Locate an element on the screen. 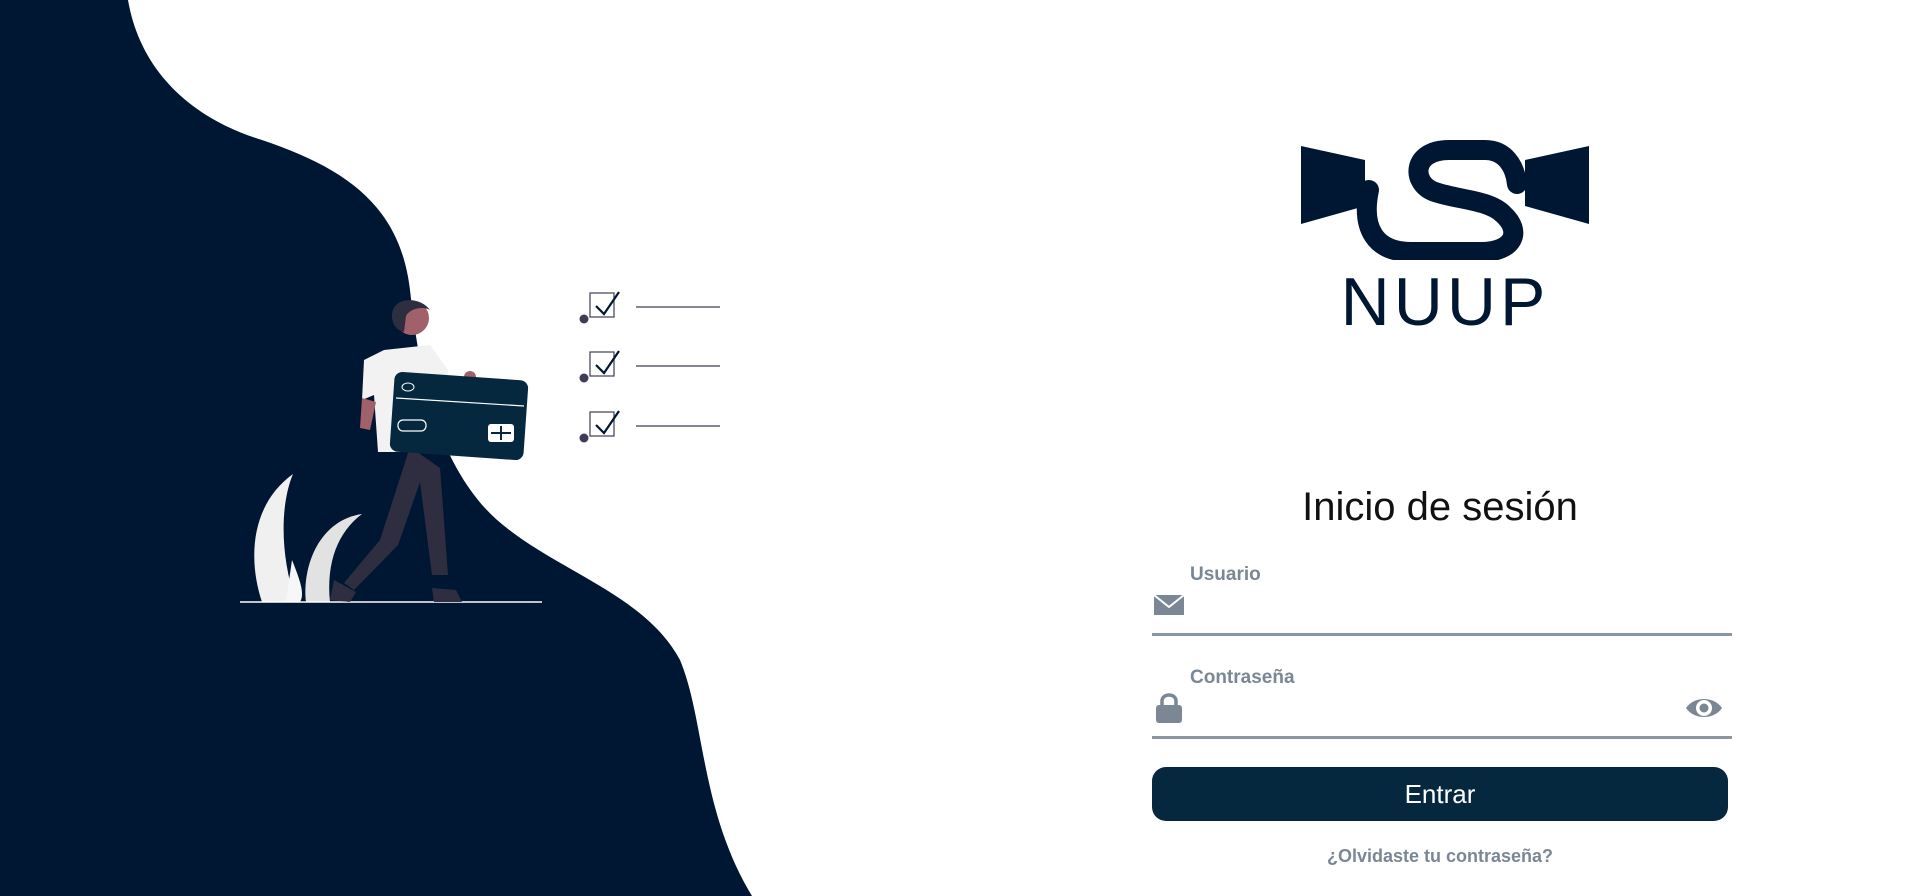  login-title: Inicio de sesión is located at coordinates (1440, 507).